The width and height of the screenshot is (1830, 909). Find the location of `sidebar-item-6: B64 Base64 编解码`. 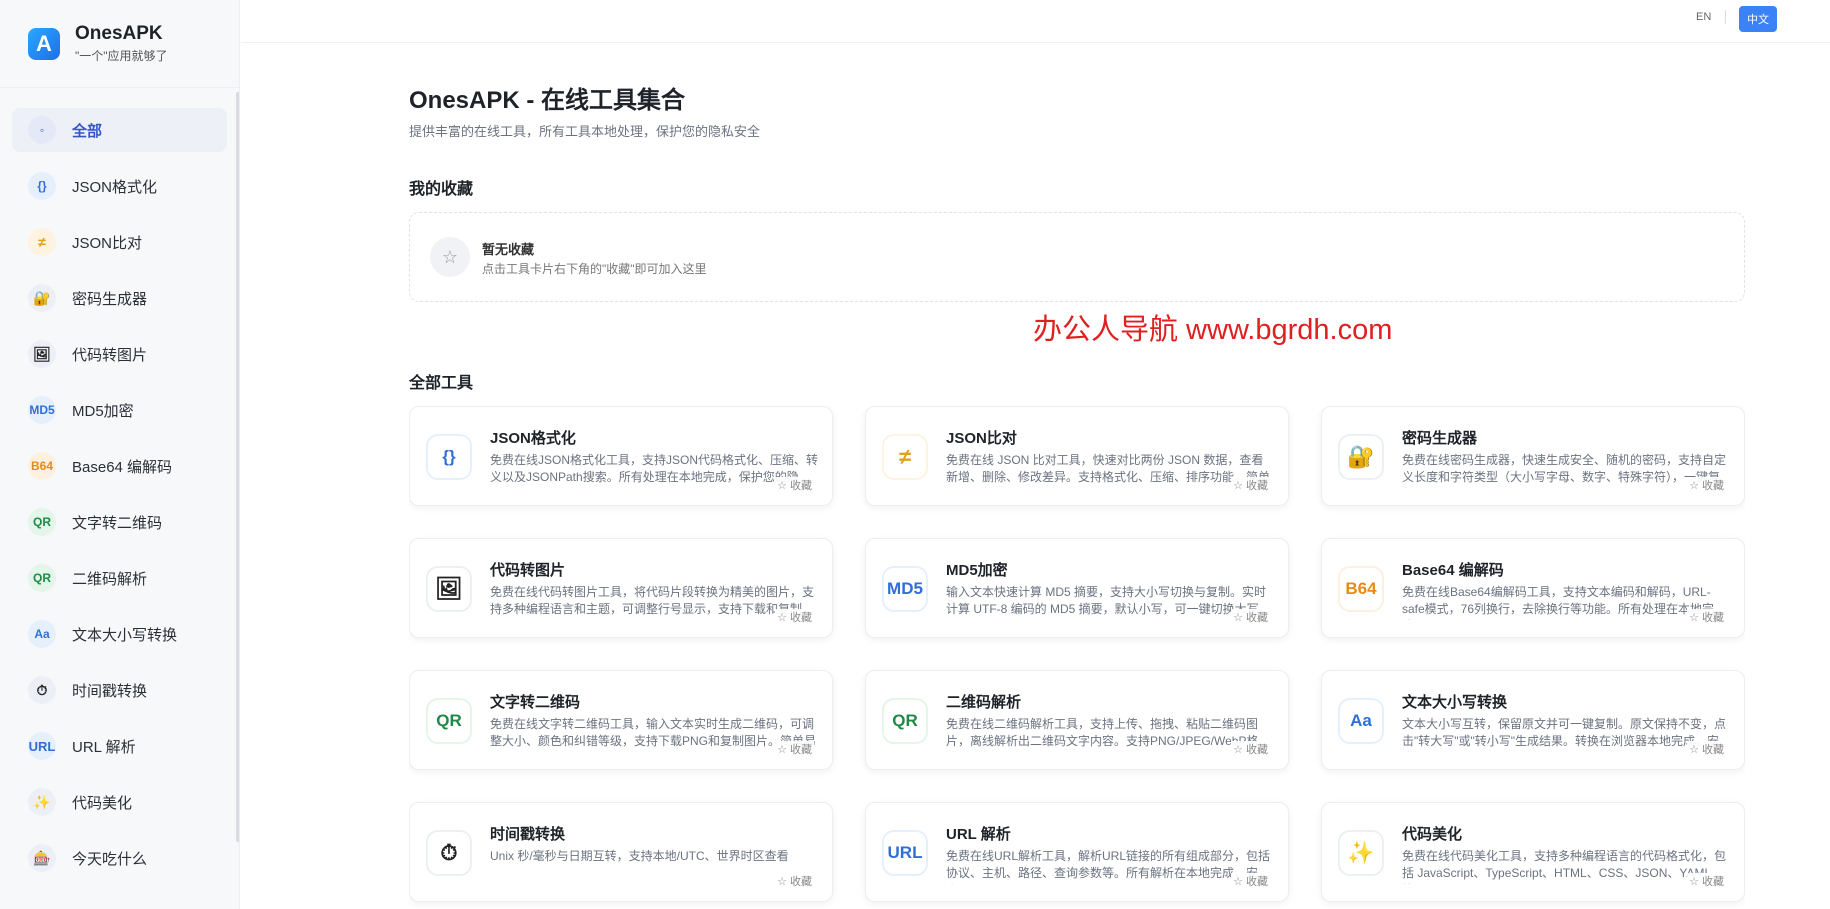

sidebar-item-6: B64 Base64 编解码 is located at coordinates (119, 466).